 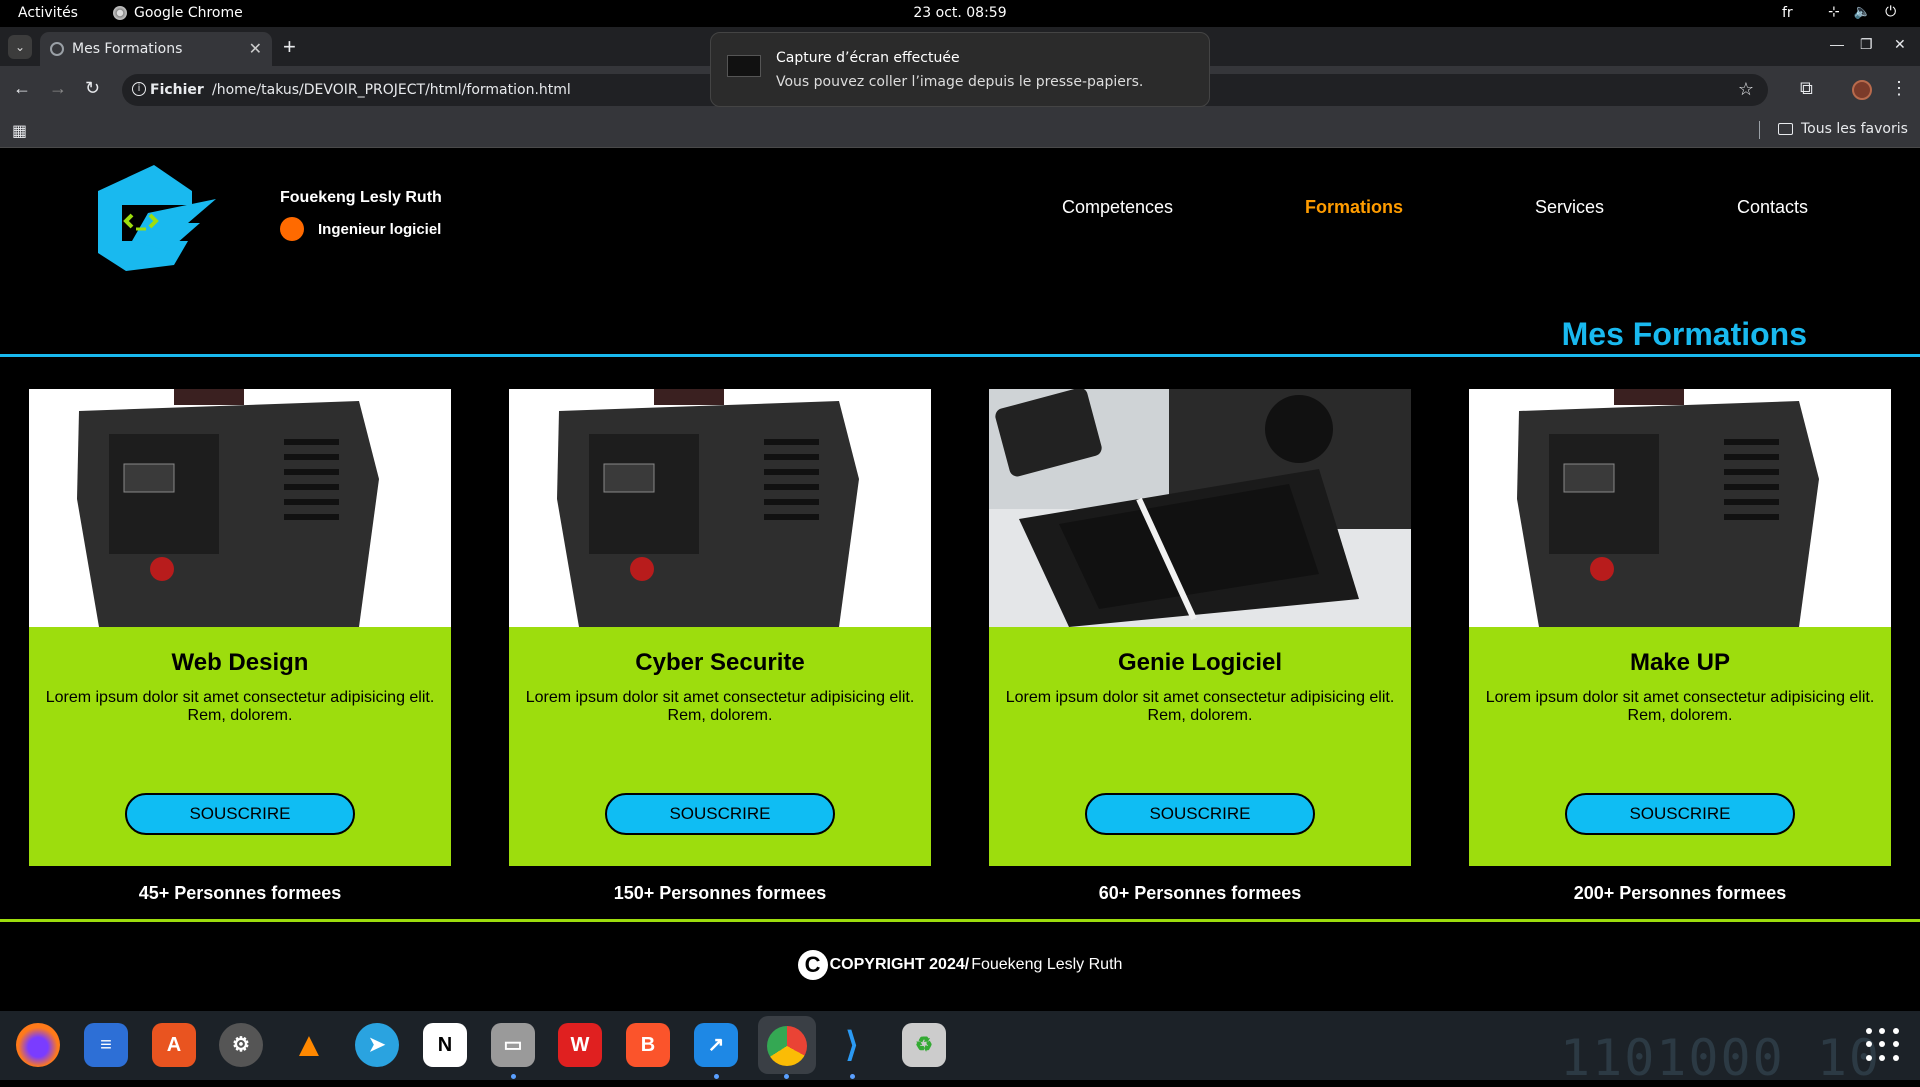 I want to click on power-icon: ⏻, so click(x=1891, y=12).